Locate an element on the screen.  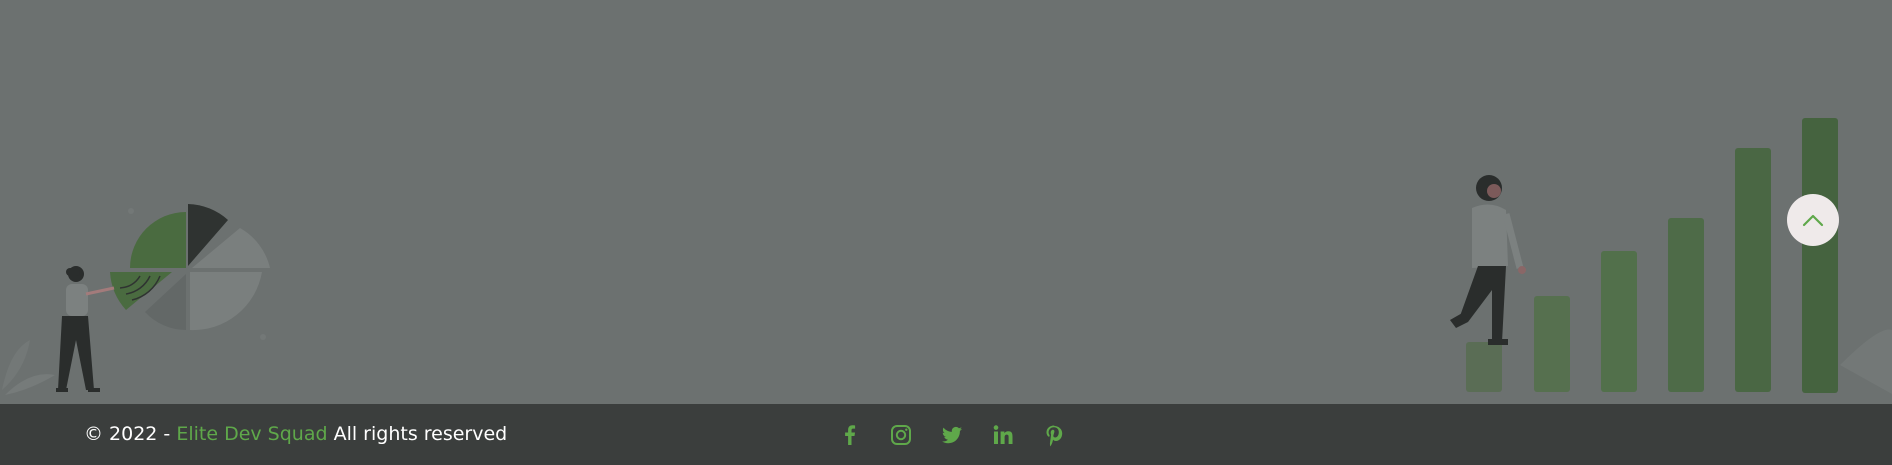
pie-chart-illustration is located at coordinates (136, 299).